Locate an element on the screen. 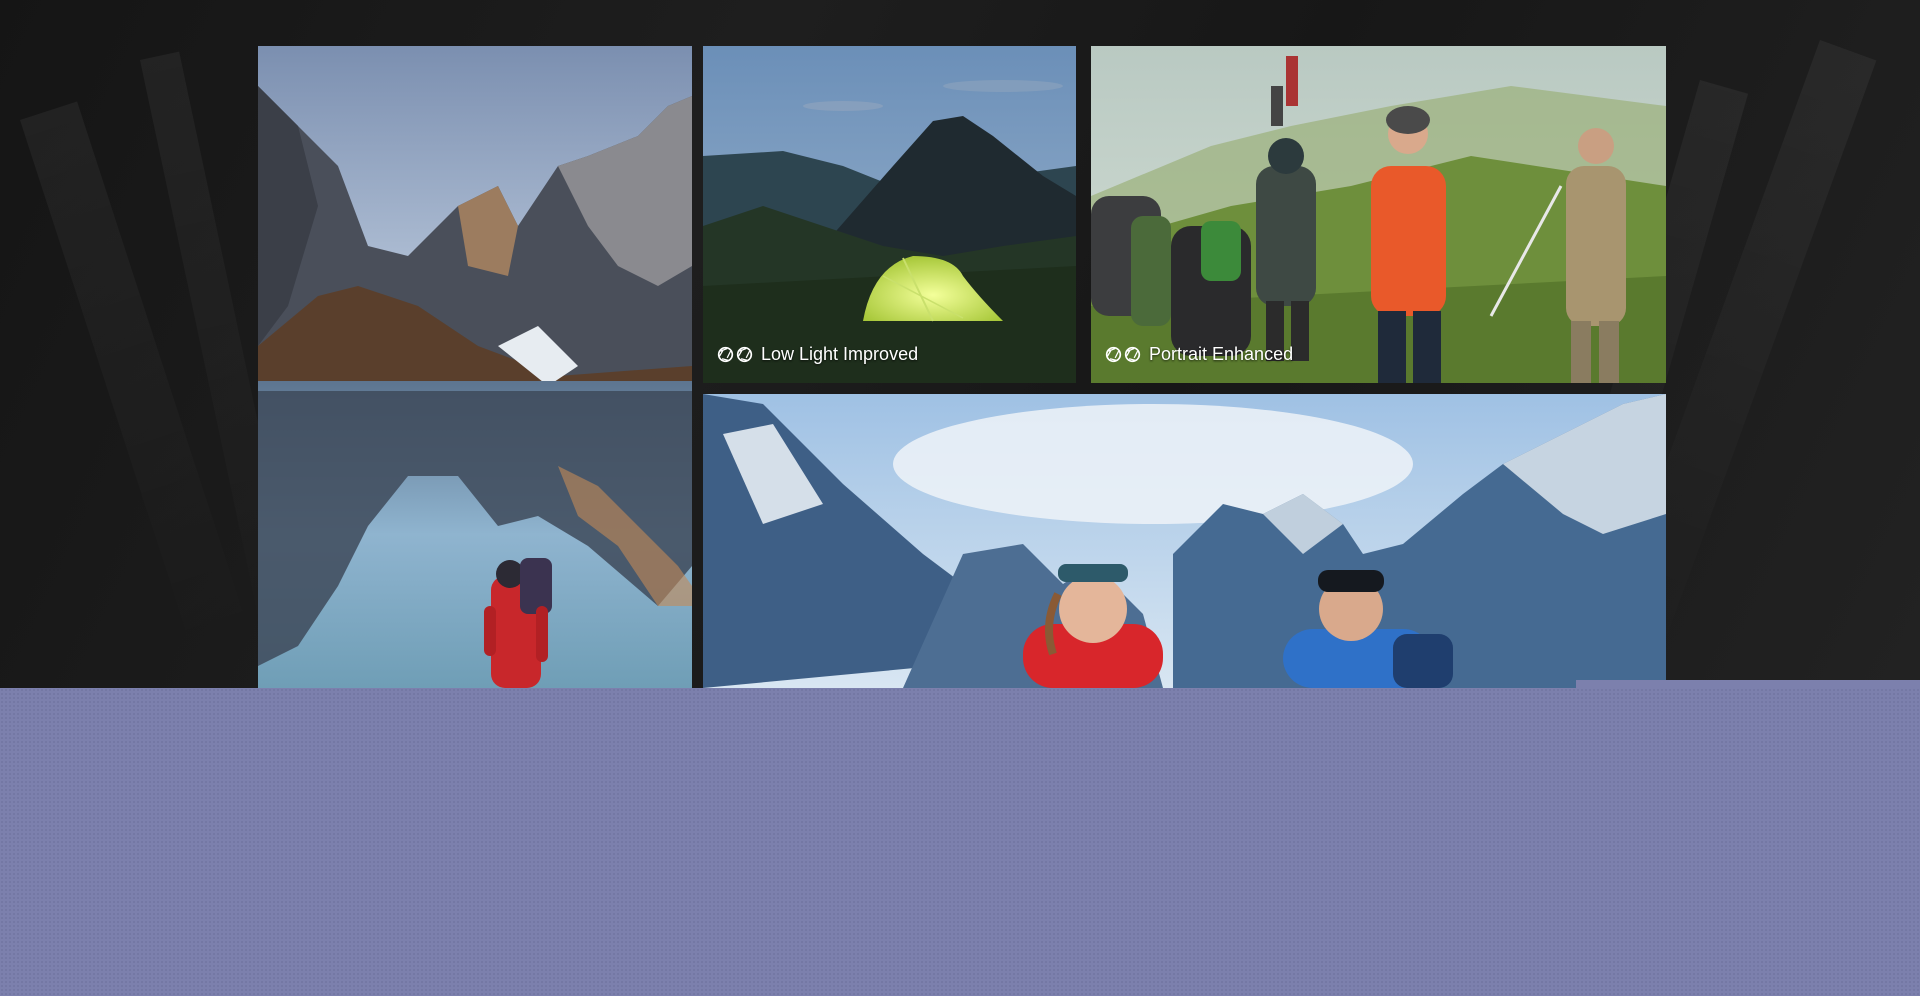 Image resolution: width=1920 pixels, height=996 pixels. lake-hiker-photo is located at coordinates (475, 367).